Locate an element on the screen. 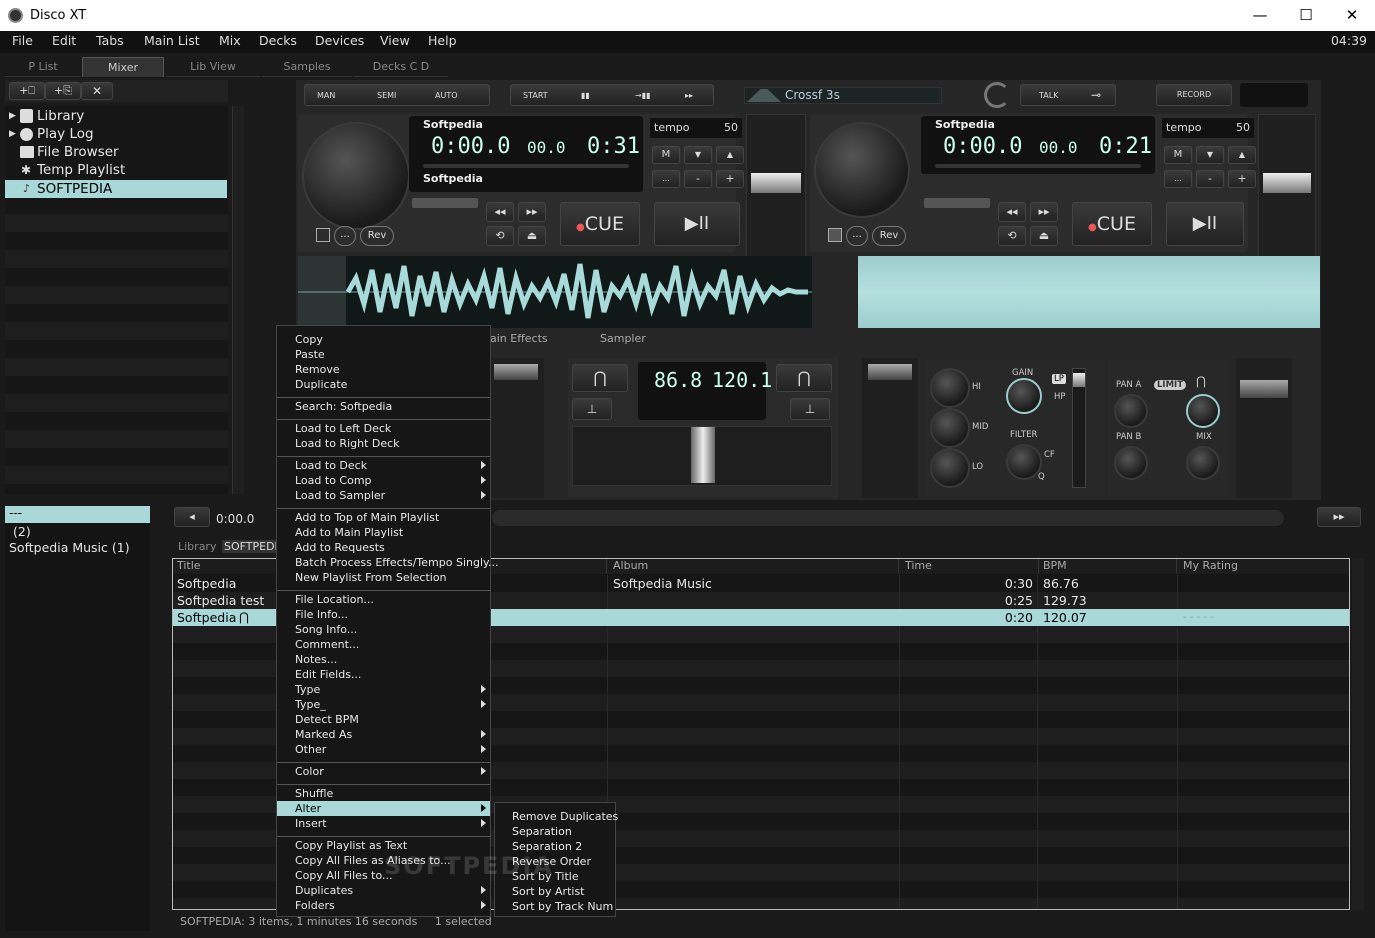 The height and width of the screenshot is (938, 1375). deck-b-pitch-slider is located at coordinates (957, 203).